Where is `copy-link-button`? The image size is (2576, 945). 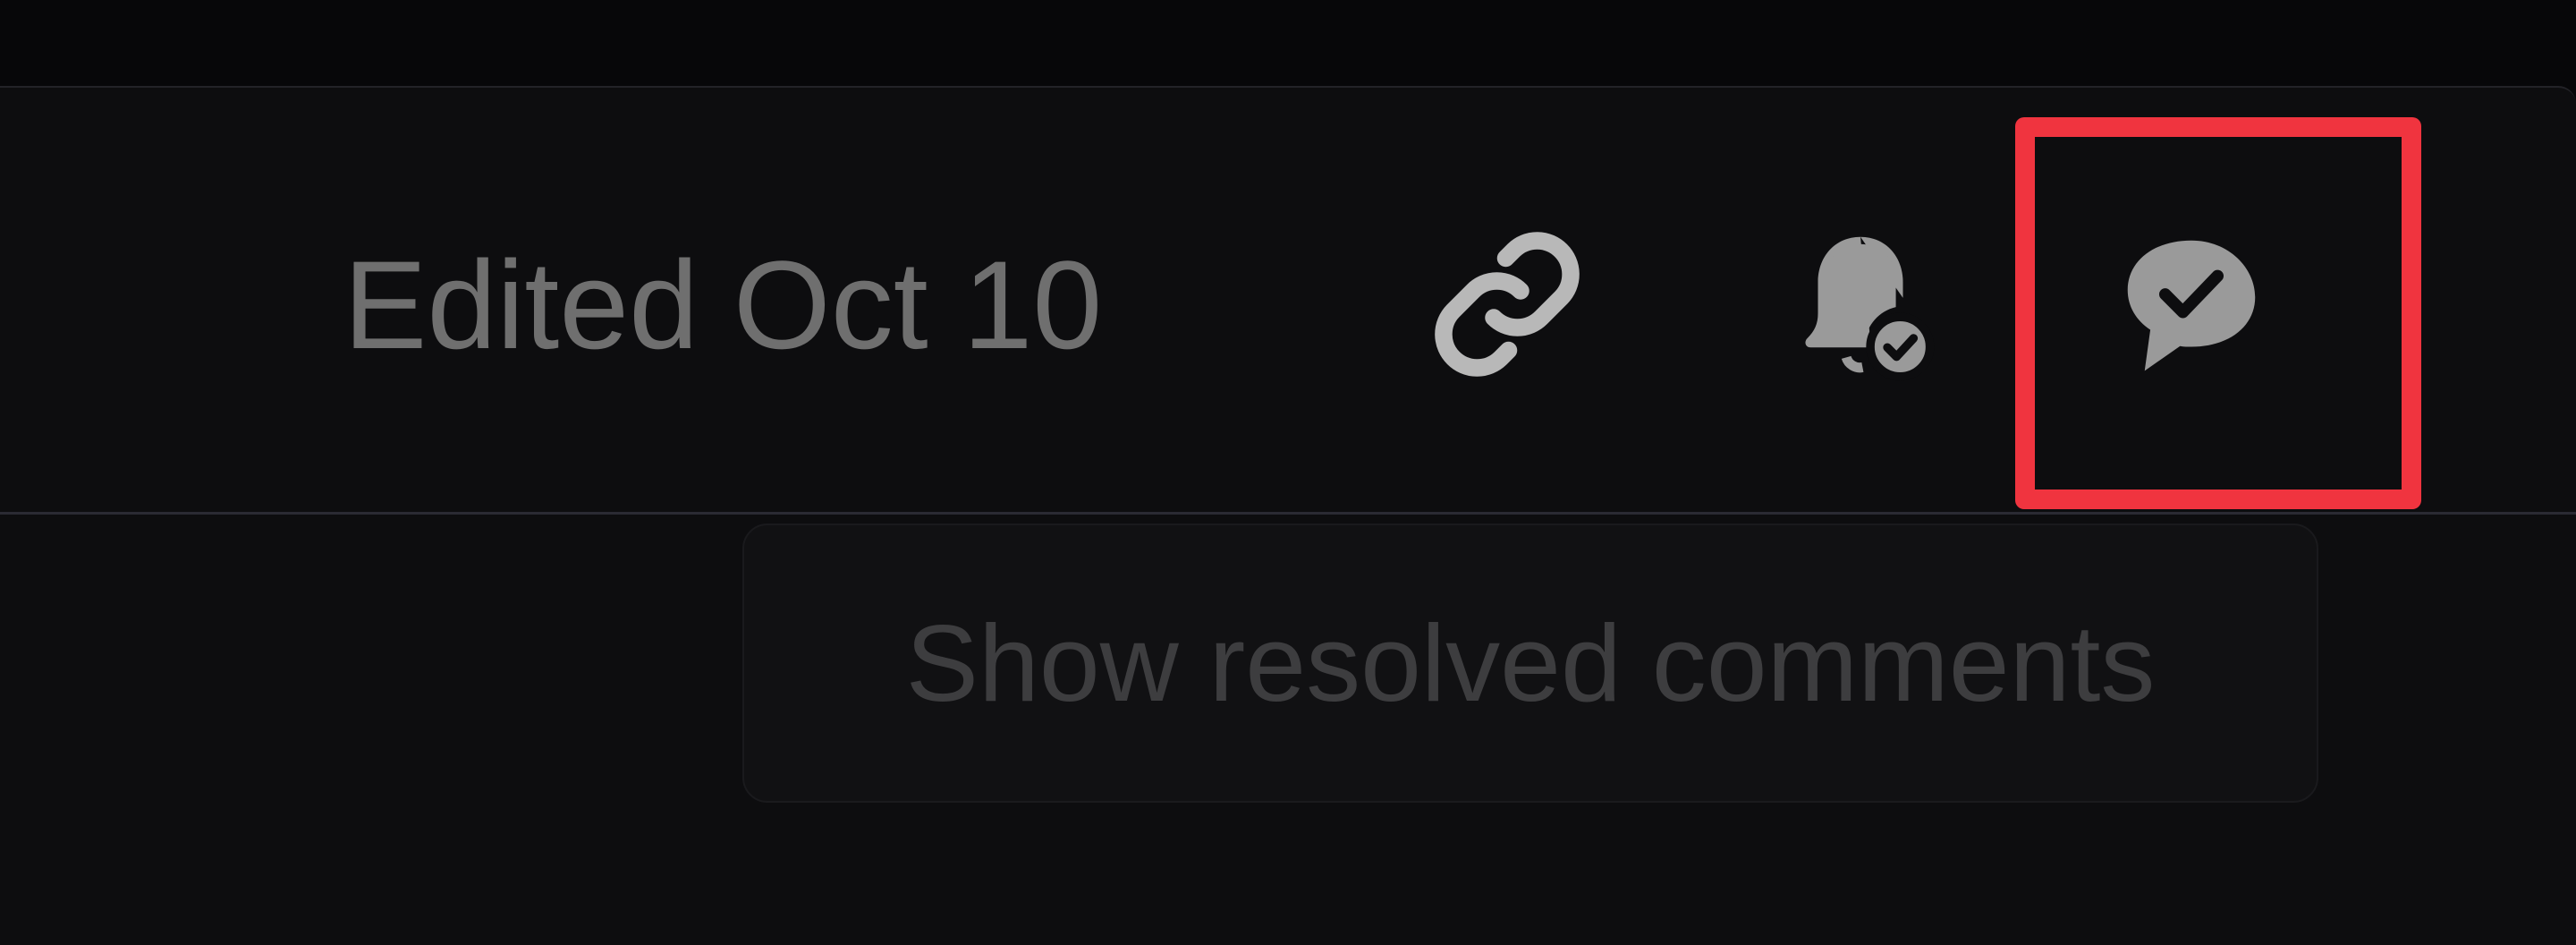 copy-link-button is located at coordinates (1507, 304).